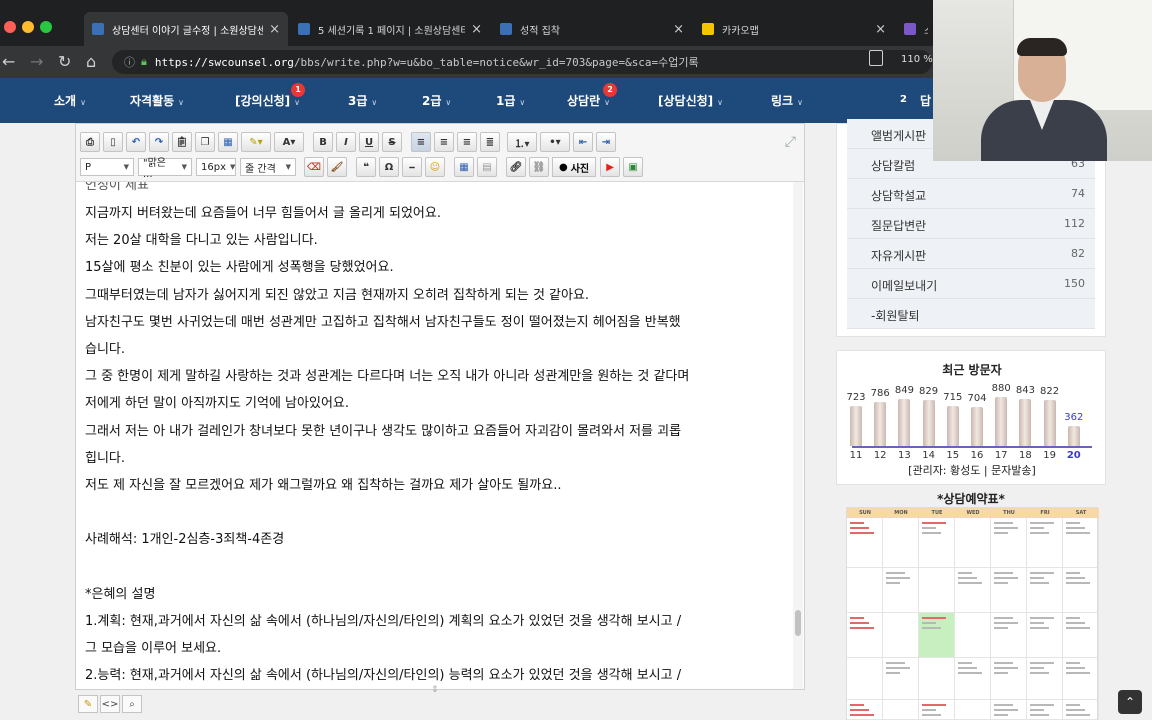 Image resolution: width=1152 pixels, height=720 pixels. I want to click on sidebar-item: 질문답변란 112, so click(971, 224).